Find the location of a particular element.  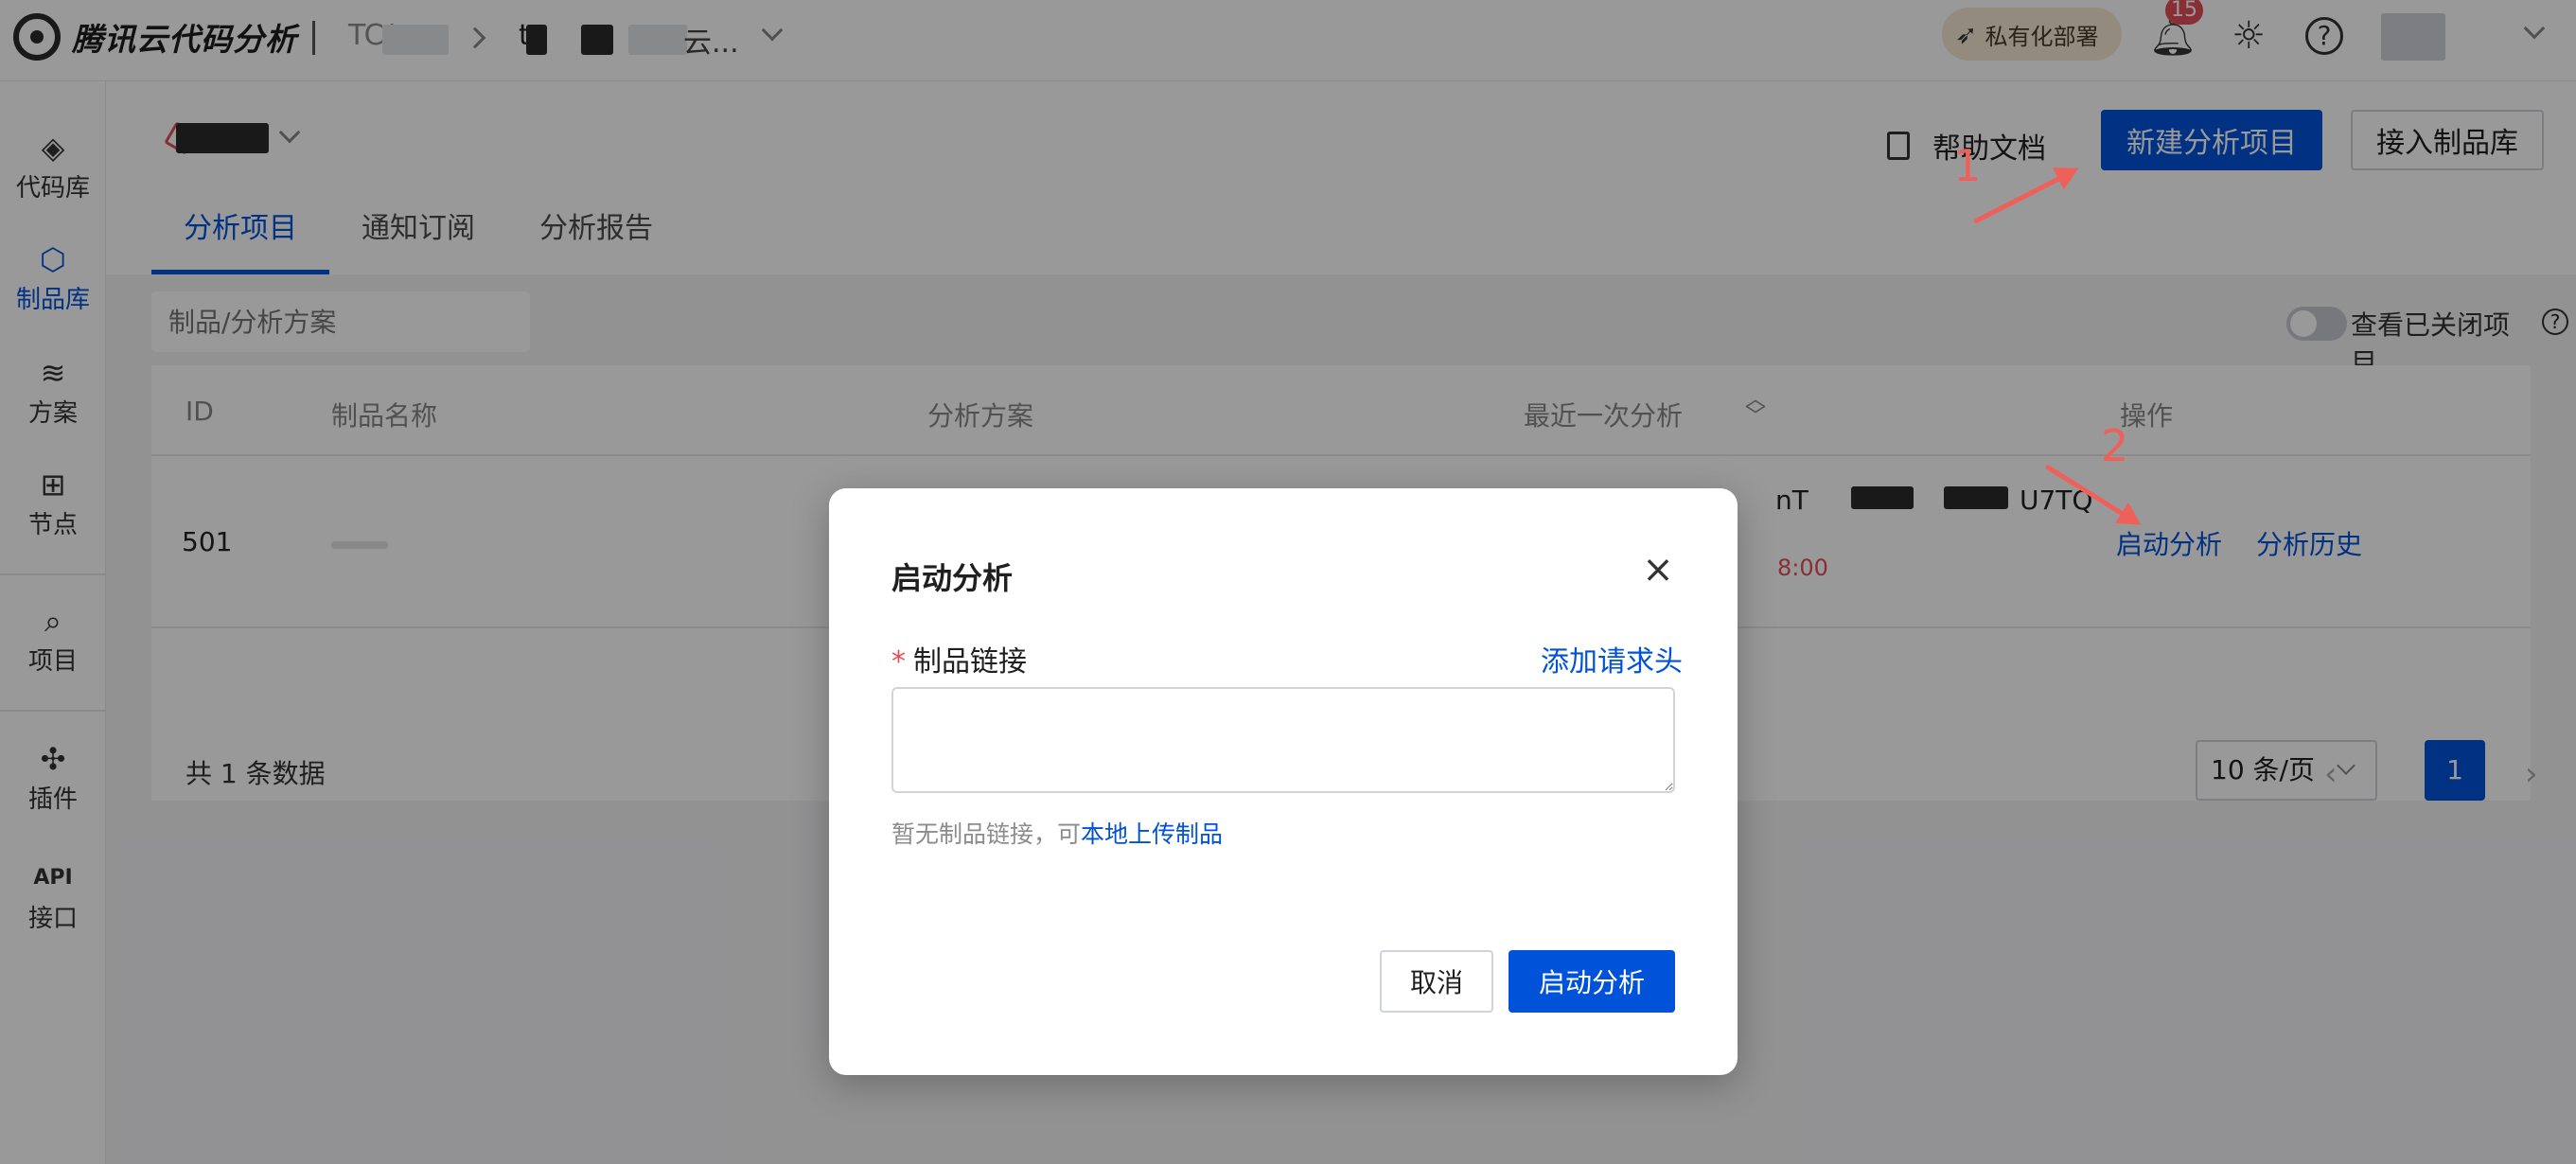

start-analysis-button: 启动分析 is located at coordinates (1592, 981).